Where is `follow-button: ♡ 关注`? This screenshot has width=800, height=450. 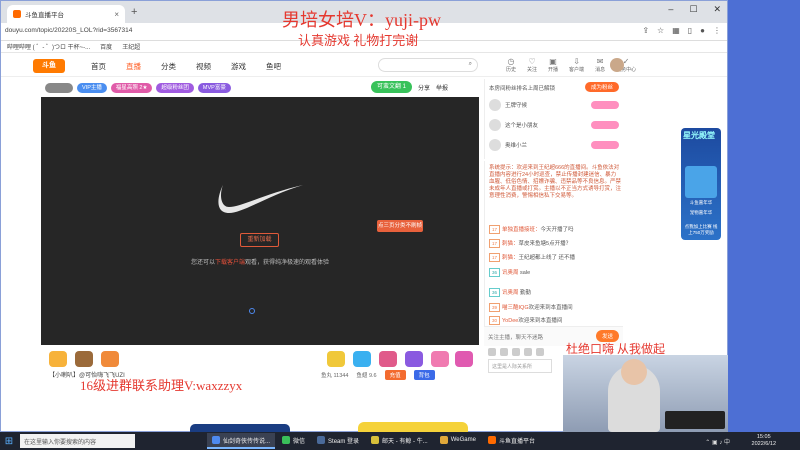
follow-button: ♡ 关注 is located at coordinates (532, 65).